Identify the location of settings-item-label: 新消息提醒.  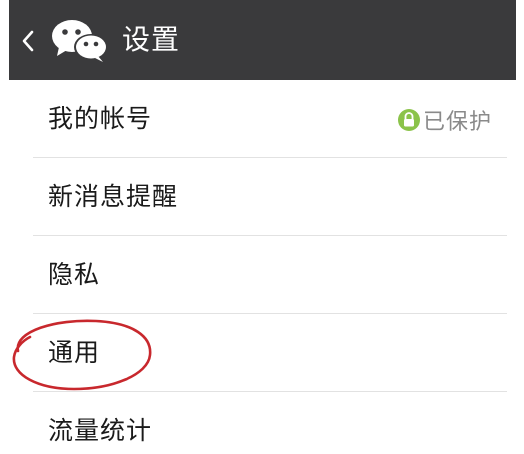
(113, 196).